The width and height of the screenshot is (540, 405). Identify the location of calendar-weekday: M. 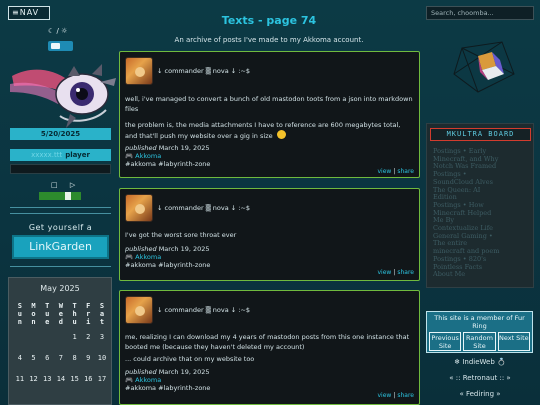
(33, 306).